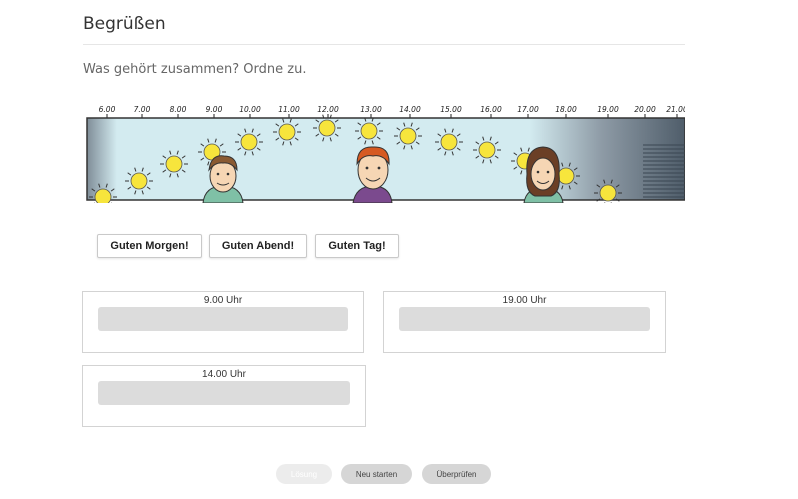  What do you see at coordinates (566, 109) in the screenshot?
I see `time-tick-label: 18.00` at bounding box center [566, 109].